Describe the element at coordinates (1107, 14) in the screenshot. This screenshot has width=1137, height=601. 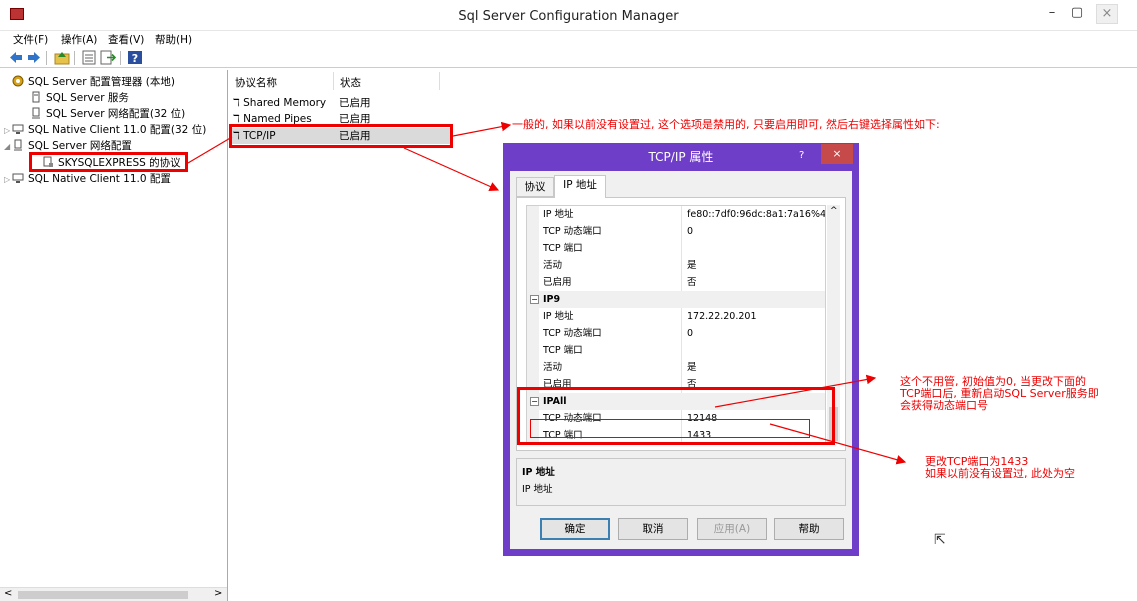
I see `close-button: ×` at that location.